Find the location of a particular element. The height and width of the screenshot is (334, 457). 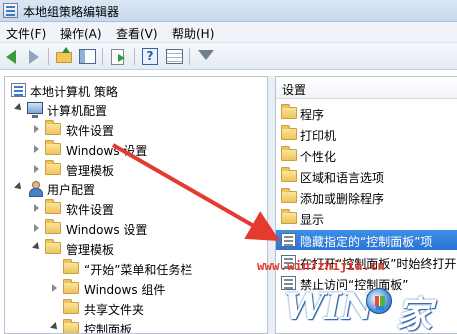

user-icon is located at coordinates (35, 188).